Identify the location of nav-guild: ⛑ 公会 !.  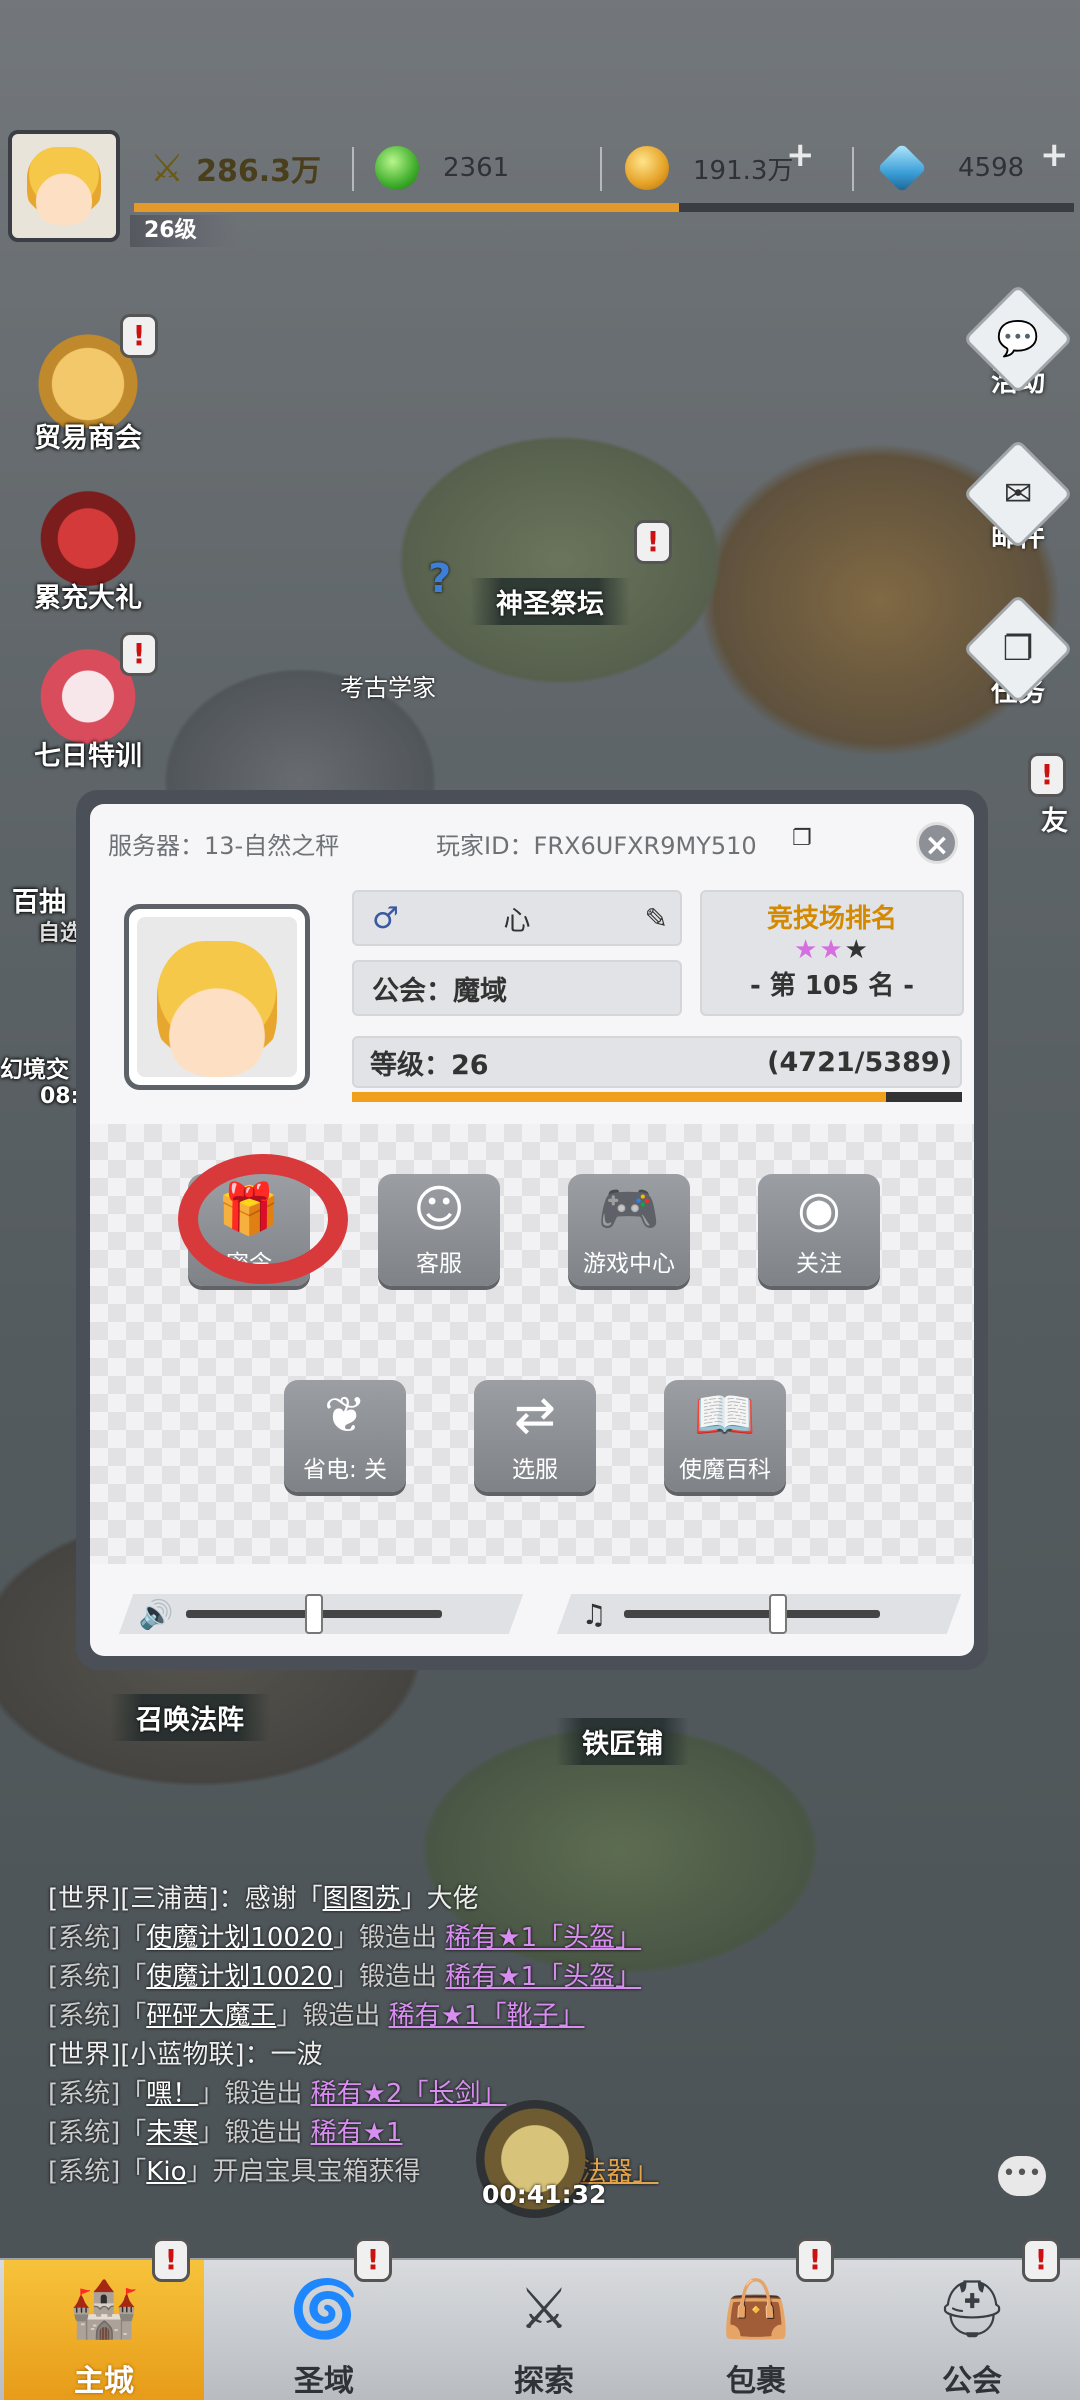
(972, 2319).